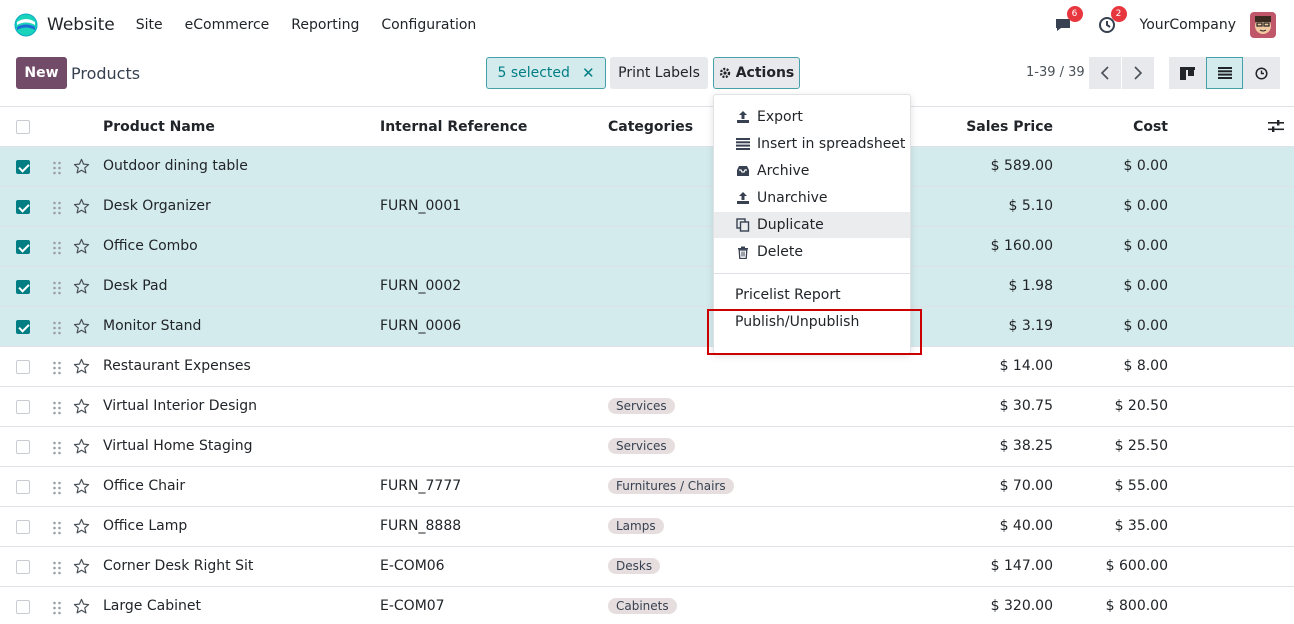 This screenshot has width=1294, height=624. I want to click on cell-sales-price: $ 38.25, so click(1026, 446).